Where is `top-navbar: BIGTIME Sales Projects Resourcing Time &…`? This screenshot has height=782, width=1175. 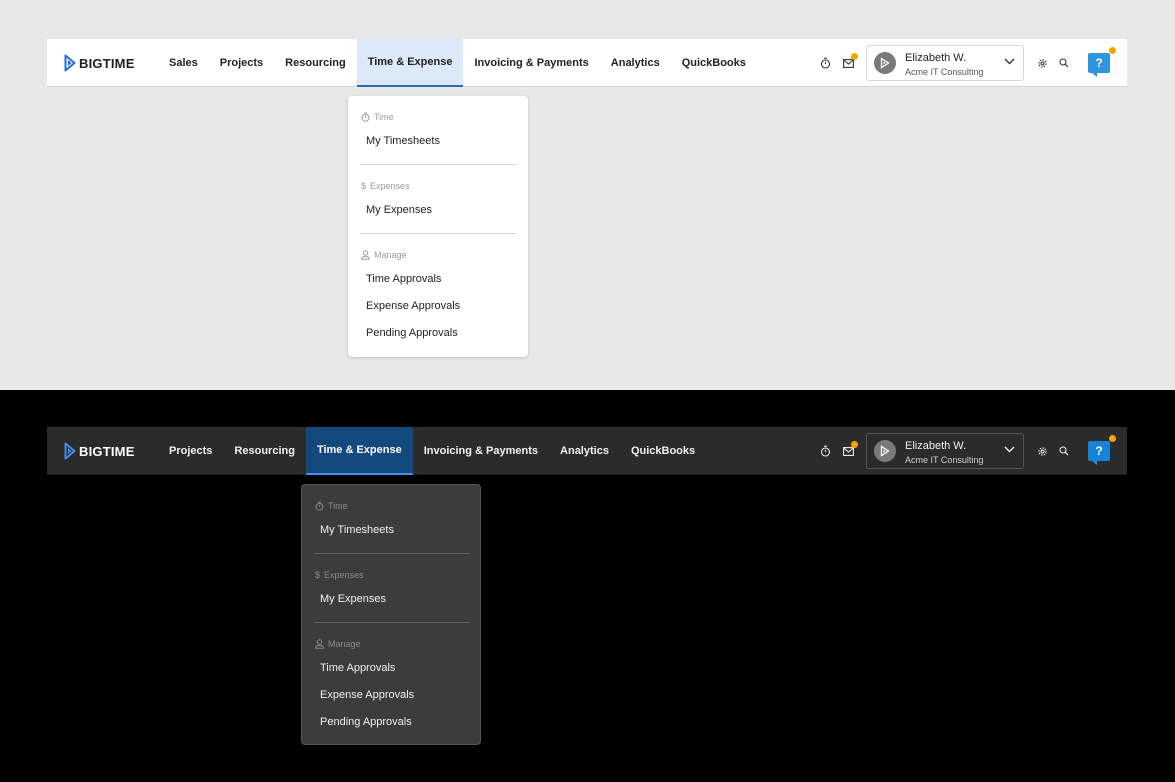 top-navbar: BIGTIME Sales Projects Resourcing Time &… is located at coordinates (587, 63).